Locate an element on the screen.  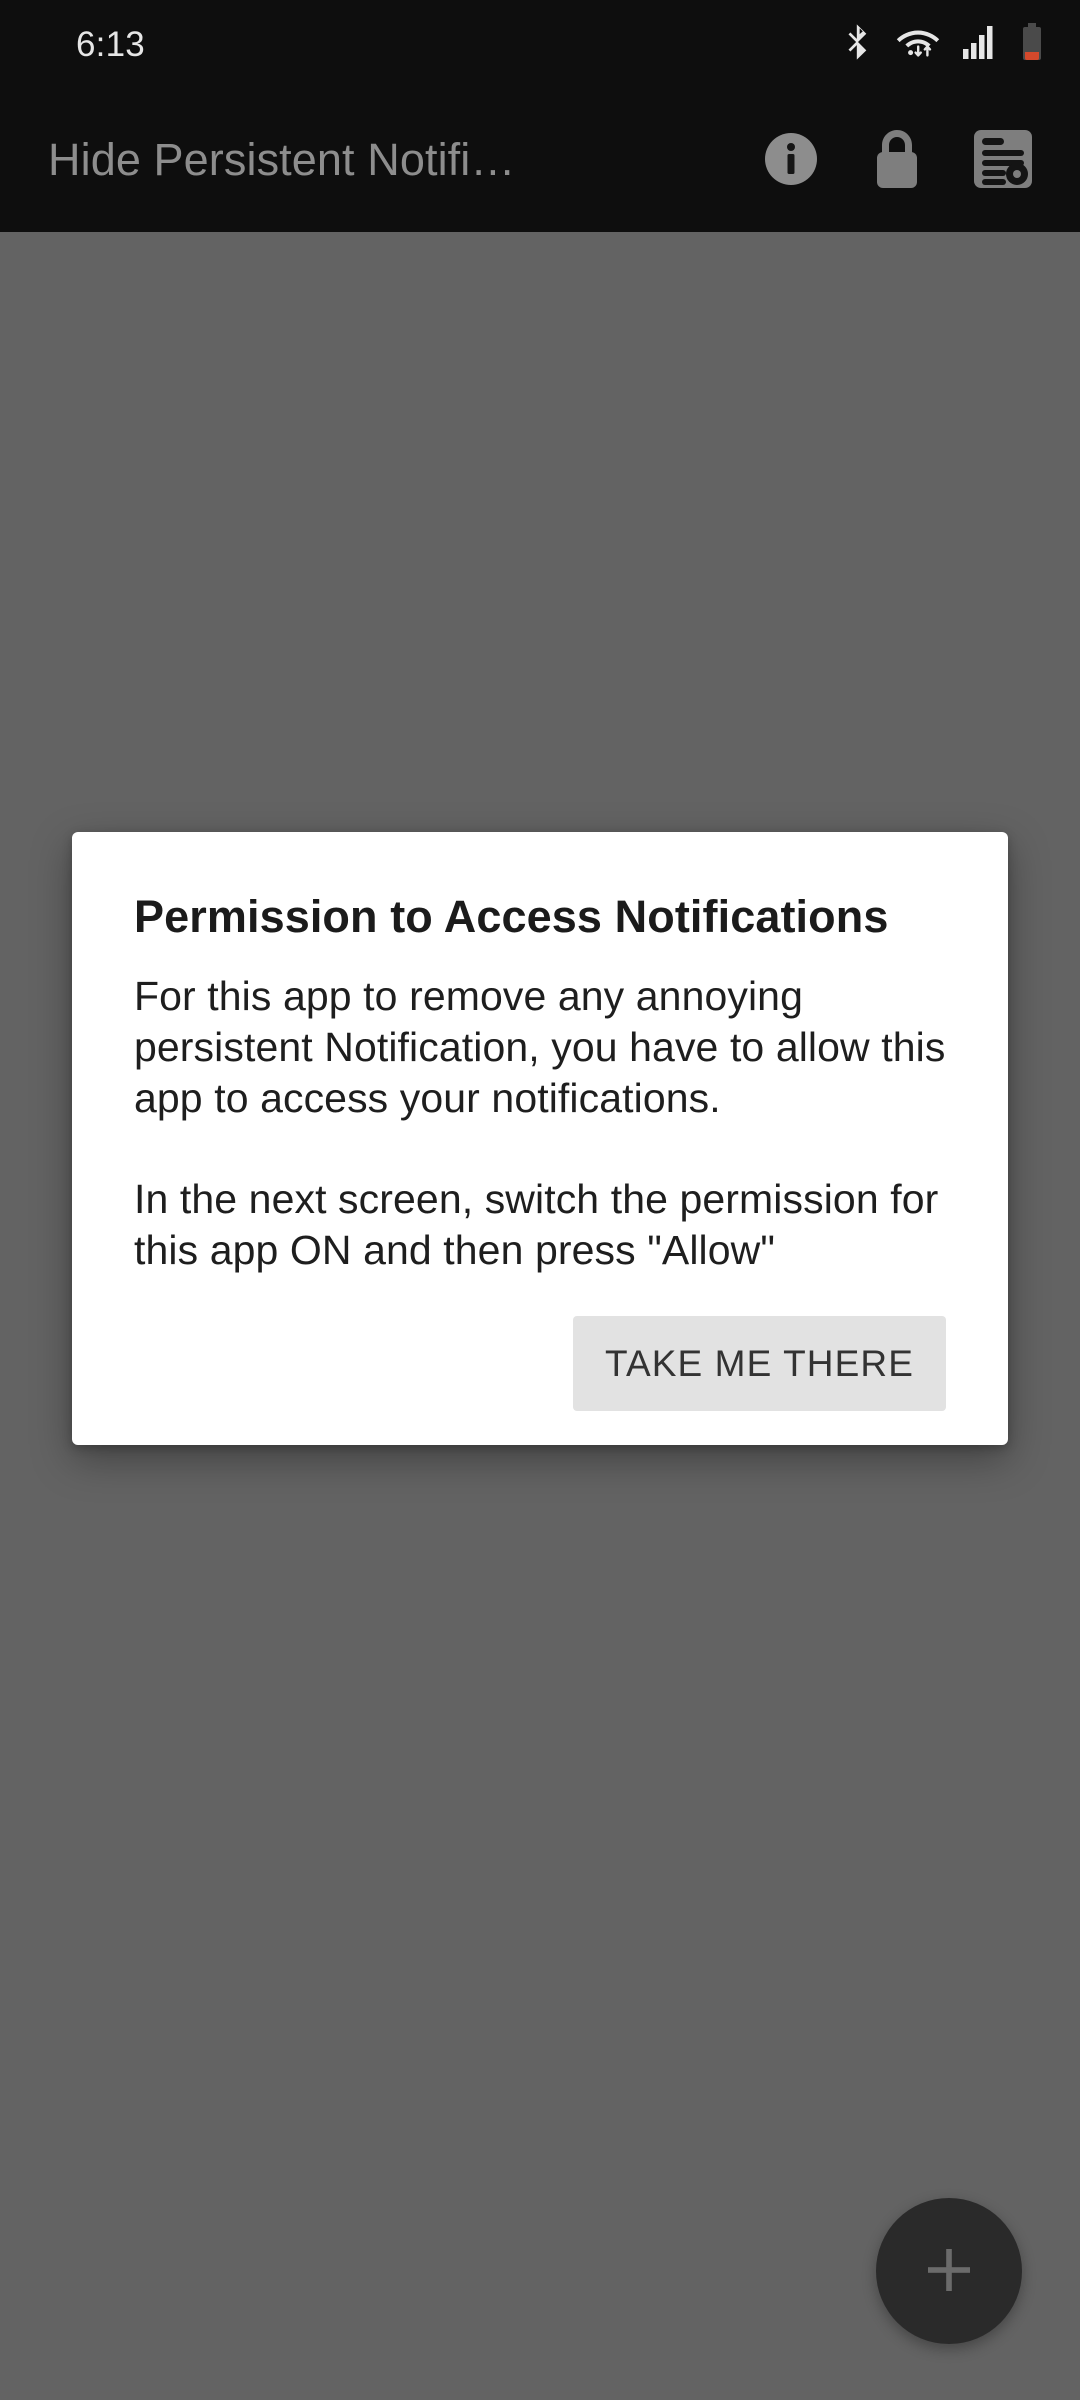
lock-button is located at coordinates (897, 160).